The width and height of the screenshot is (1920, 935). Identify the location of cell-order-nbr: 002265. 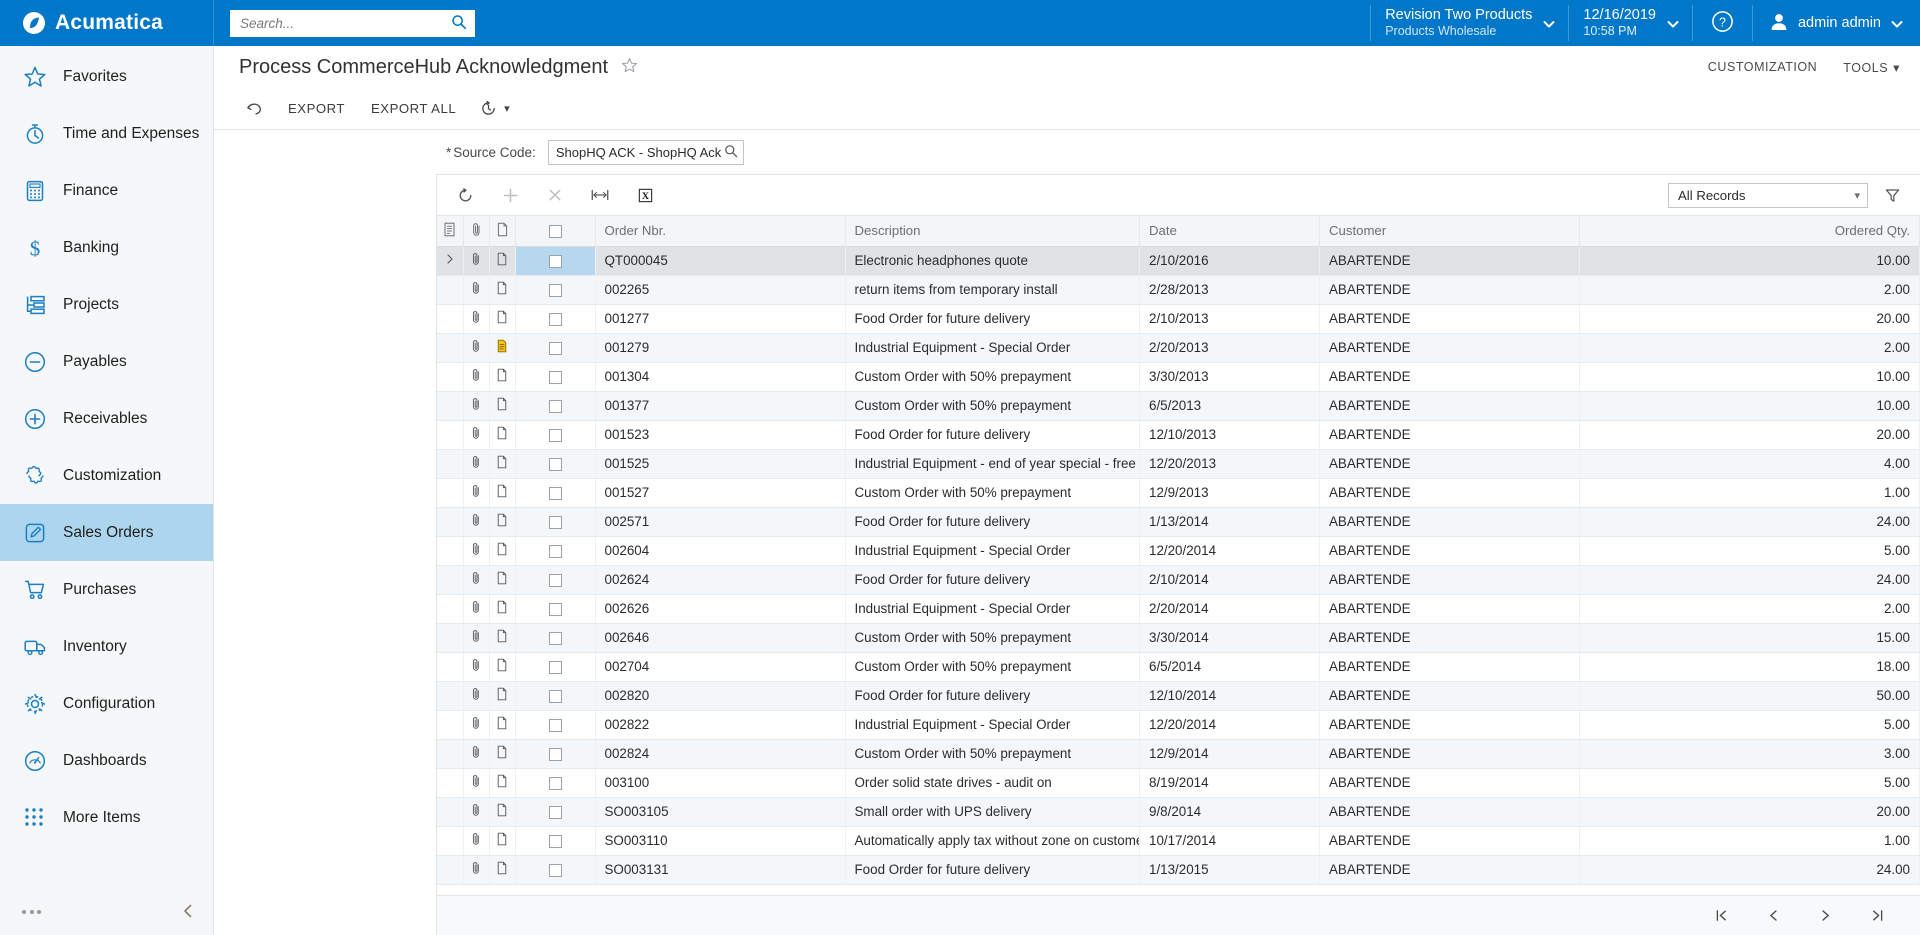
(720, 290).